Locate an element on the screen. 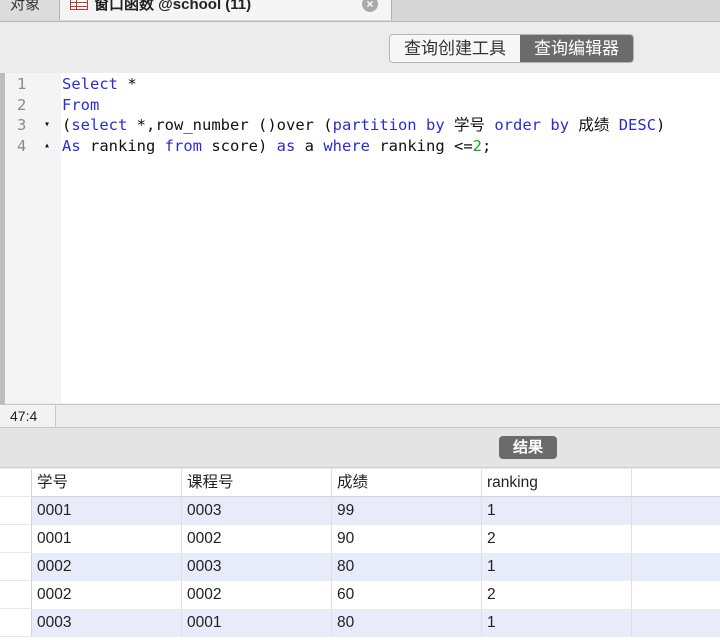  line-number: 1 is located at coordinates (22, 84).